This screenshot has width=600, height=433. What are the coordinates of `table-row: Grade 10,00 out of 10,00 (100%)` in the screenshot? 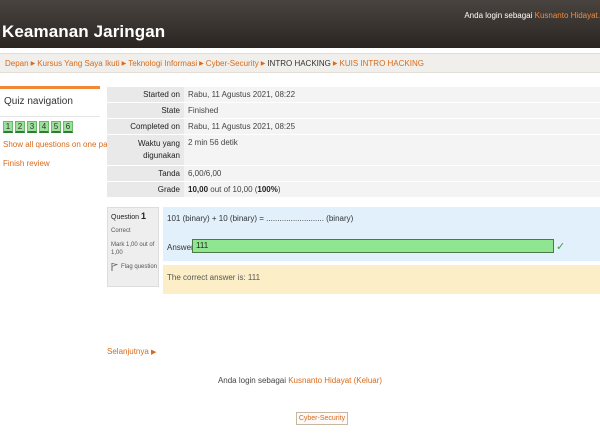 It's located at (353, 190).